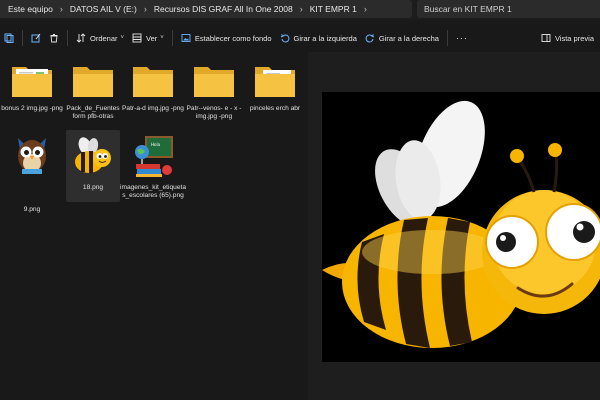 This screenshot has height=400, width=600. I want to click on school-image-icon: Hola, so click(154, 156).